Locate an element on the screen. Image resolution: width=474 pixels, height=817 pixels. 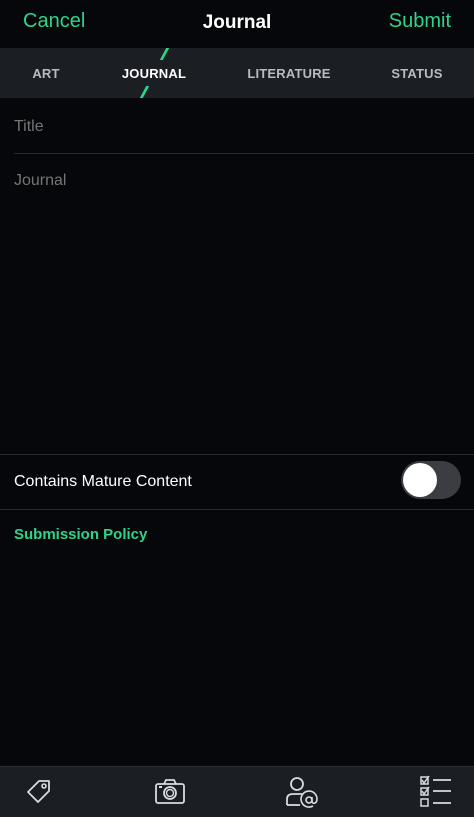
bottom-toolbar is located at coordinates (237, 791).